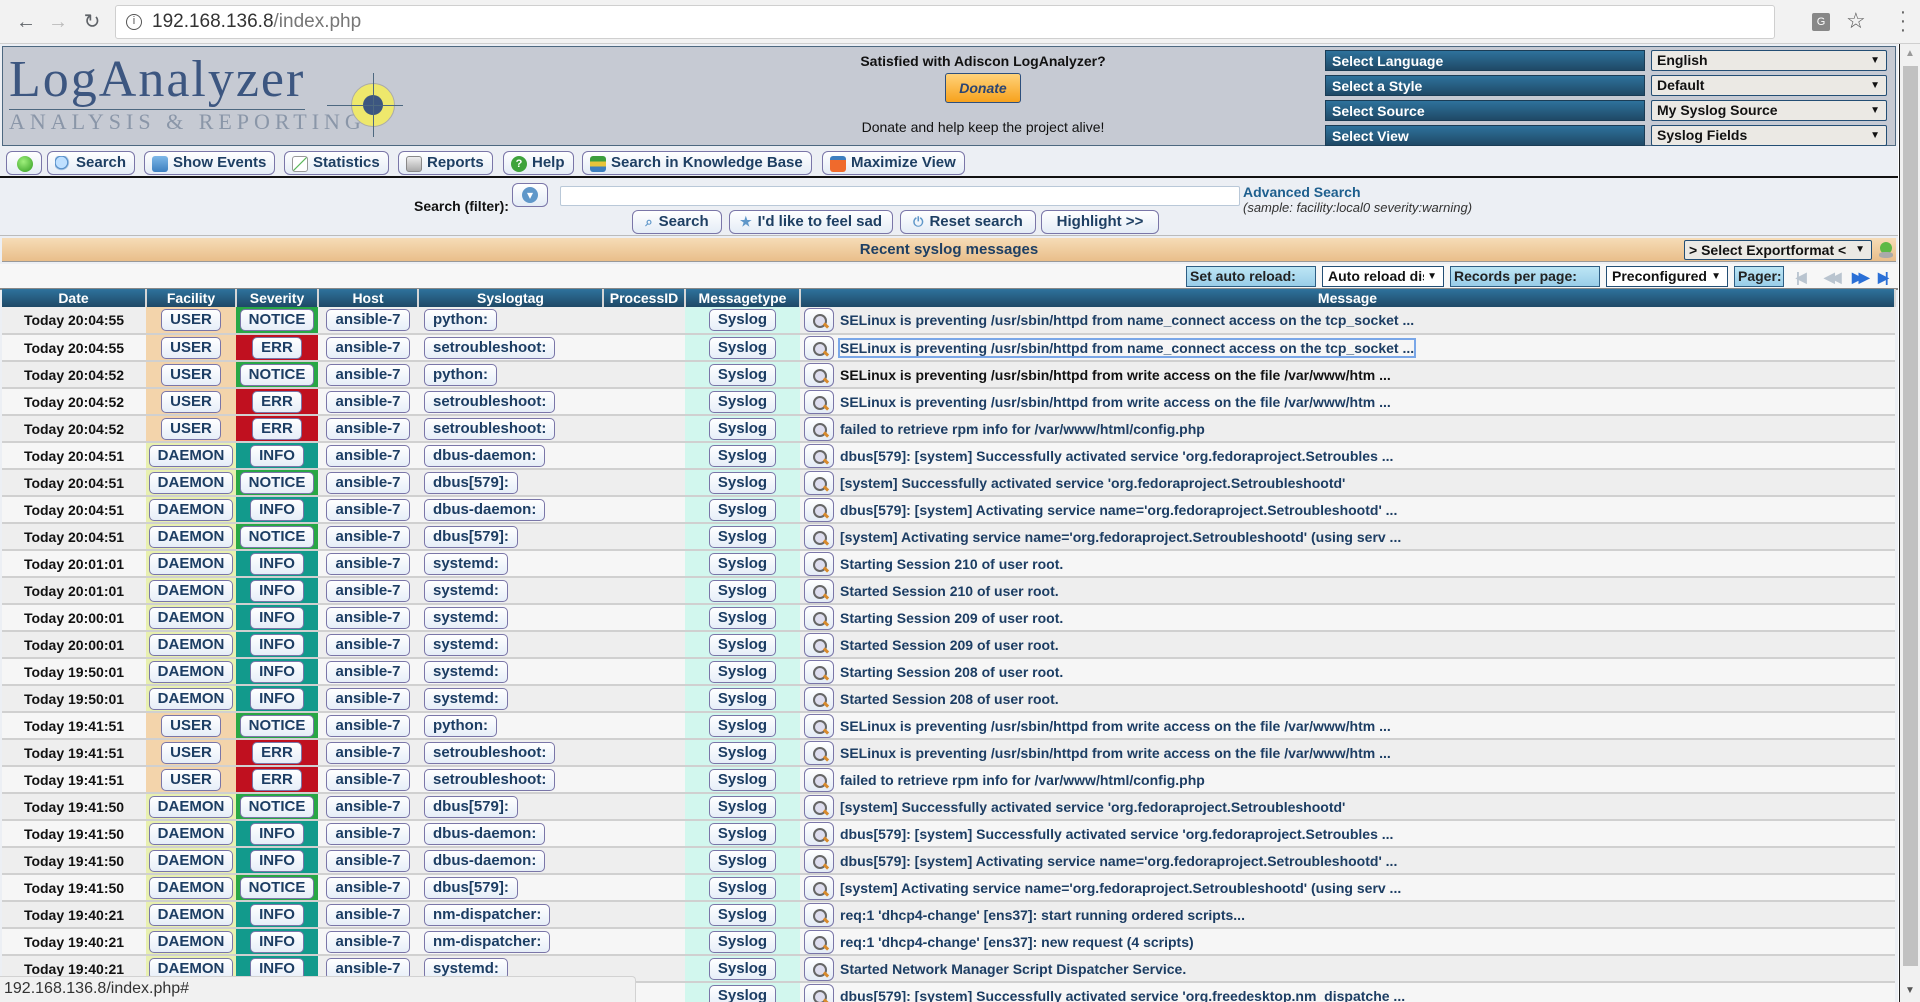  Describe the element at coordinates (949, 645) in the screenshot. I see `message-link: Started Session 209 of user root.` at that location.